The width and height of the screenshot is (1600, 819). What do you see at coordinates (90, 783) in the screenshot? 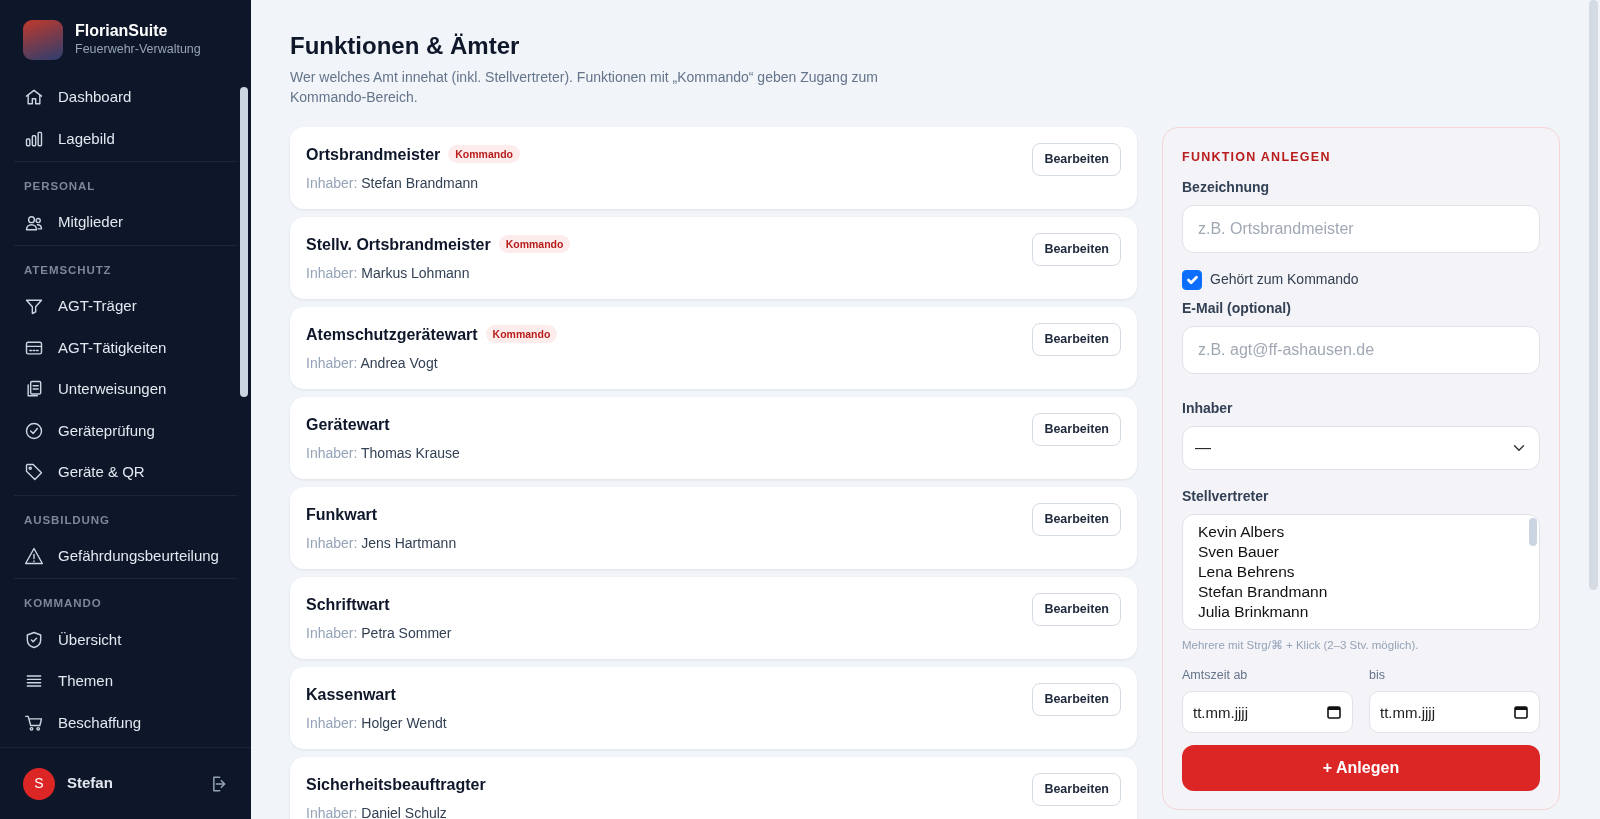
I see `user-name: Stefan` at bounding box center [90, 783].